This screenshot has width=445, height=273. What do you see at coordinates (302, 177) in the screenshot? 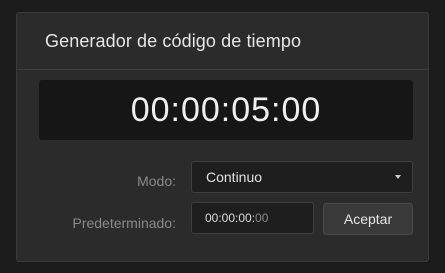
I see `mode-dropdown: Continuo` at bounding box center [302, 177].